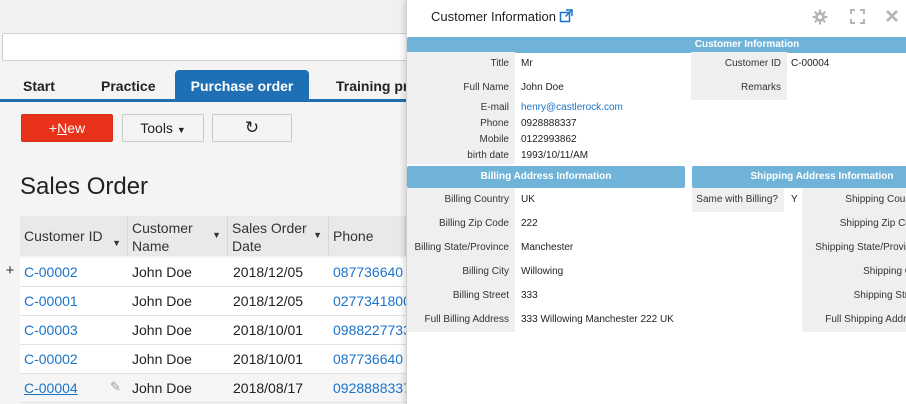 The image size is (906, 404). I want to click on billing-state-label: Billing State/Province, so click(461, 248).